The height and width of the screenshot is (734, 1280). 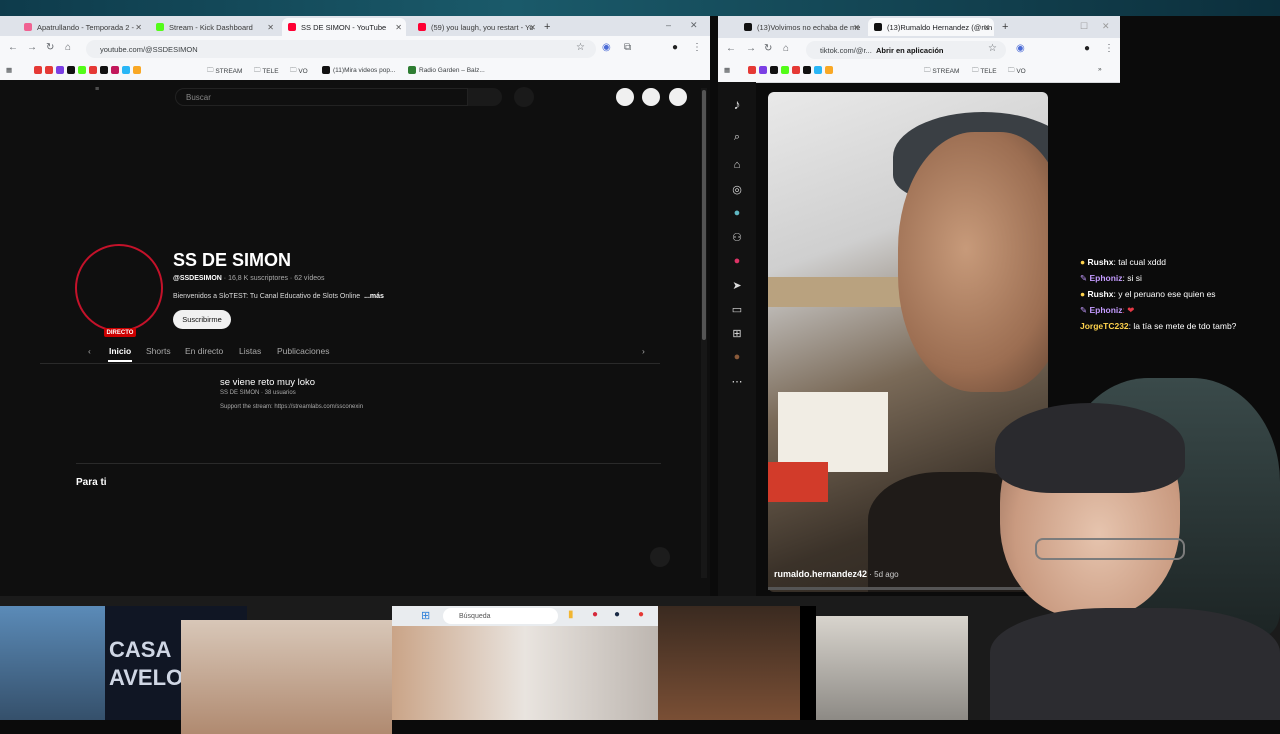 What do you see at coordinates (821, 574) in the screenshot?
I see `author-username: rumaldo.hernandez42` at bounding box center [821, 574].